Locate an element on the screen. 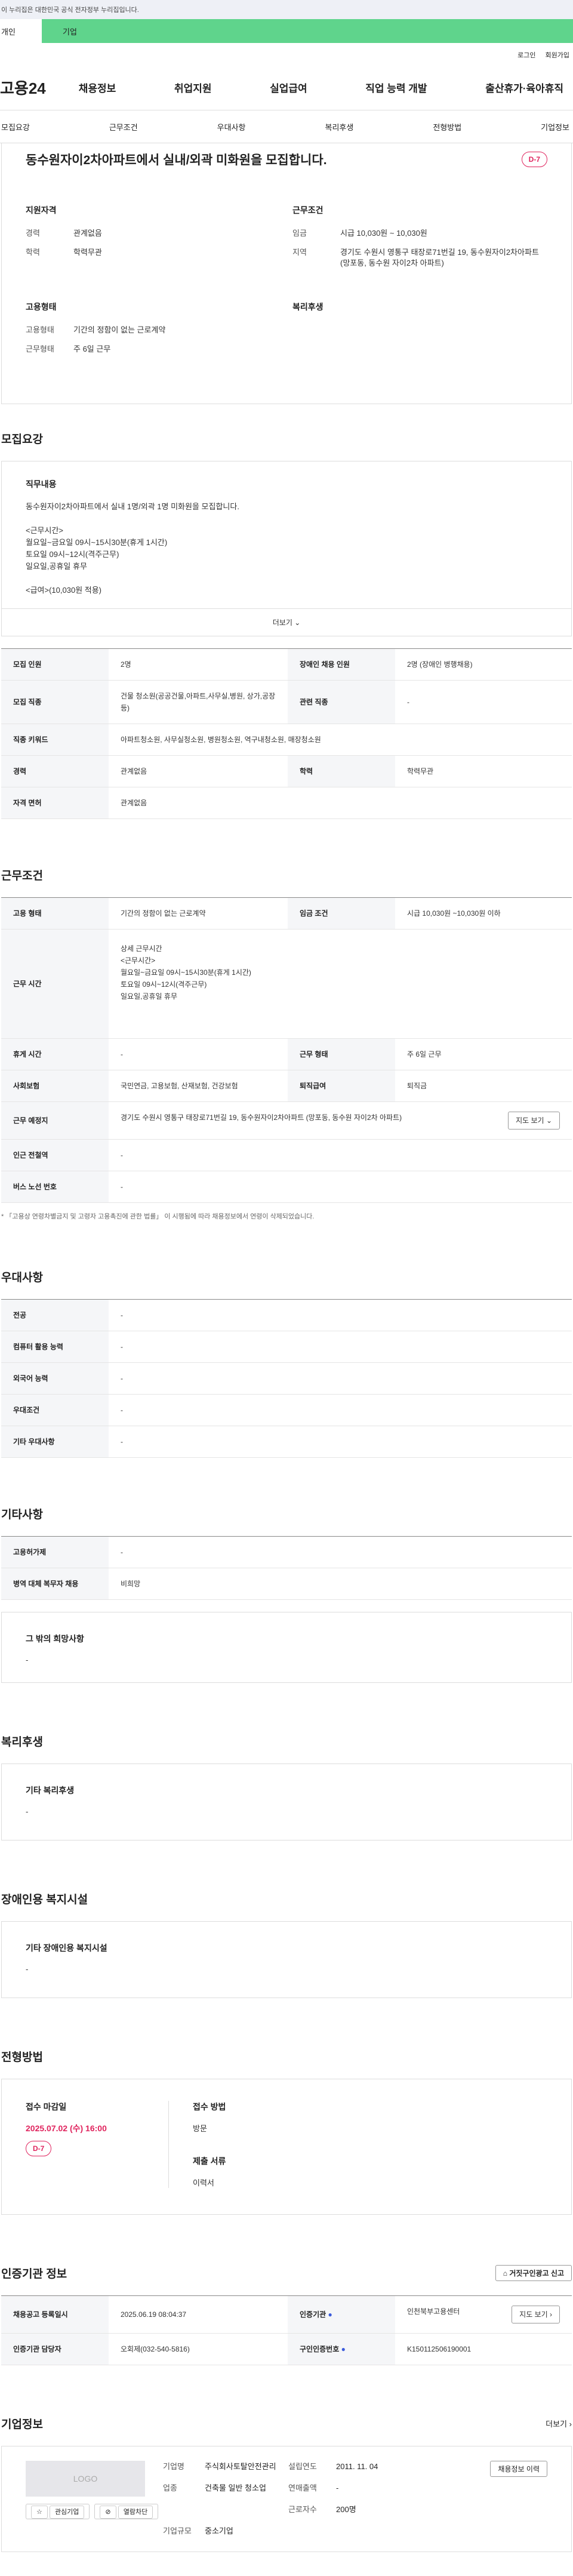 This screenshot has width=573, height=2576. anchor-tab-work: 근무조건 is located at coordinates (124, 127).